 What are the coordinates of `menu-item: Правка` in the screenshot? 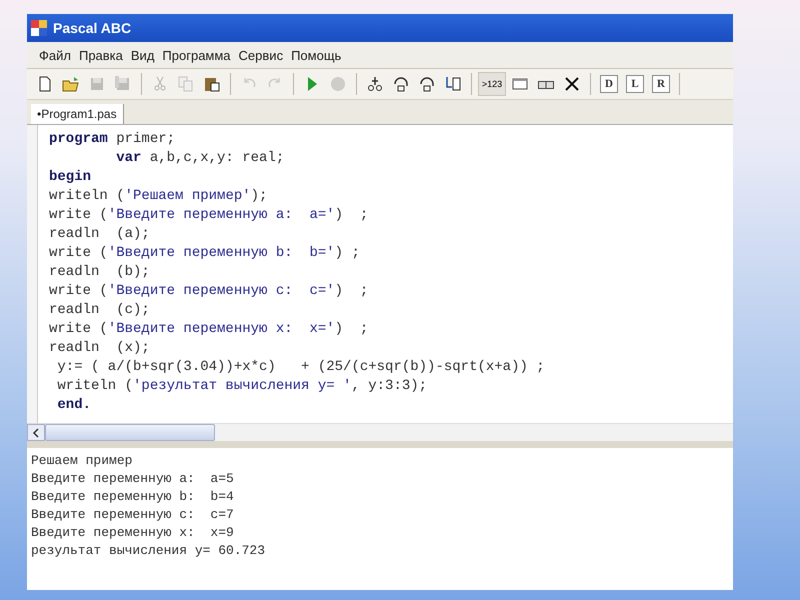 It's located at (100, 55).